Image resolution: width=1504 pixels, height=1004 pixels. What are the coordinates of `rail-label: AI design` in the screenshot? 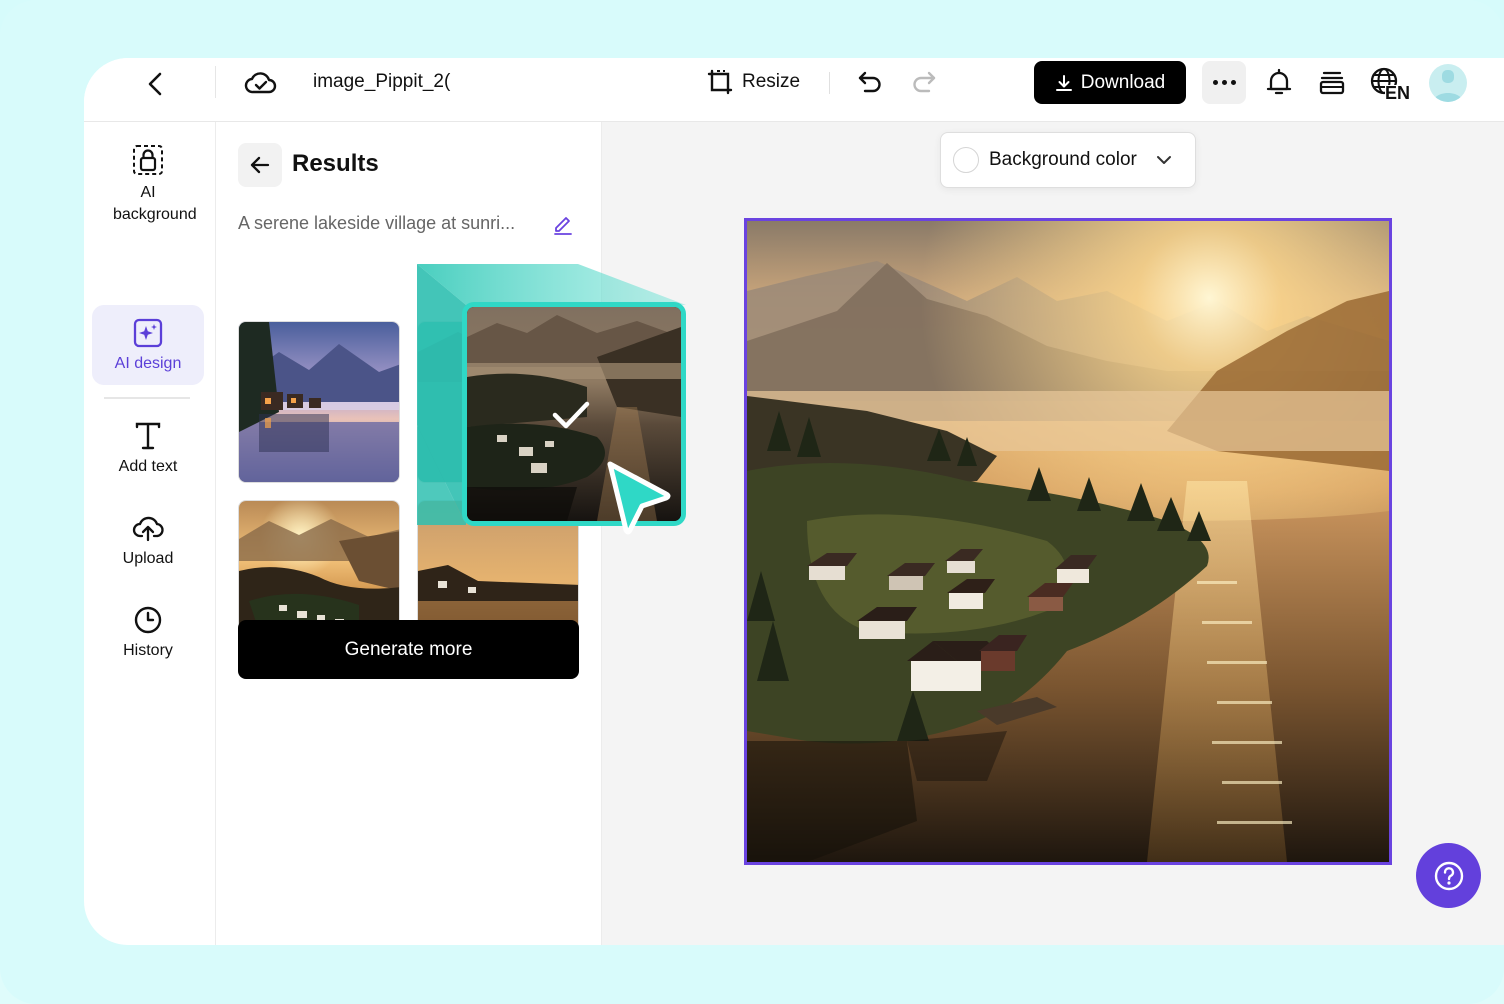 It's located at (148, 363).